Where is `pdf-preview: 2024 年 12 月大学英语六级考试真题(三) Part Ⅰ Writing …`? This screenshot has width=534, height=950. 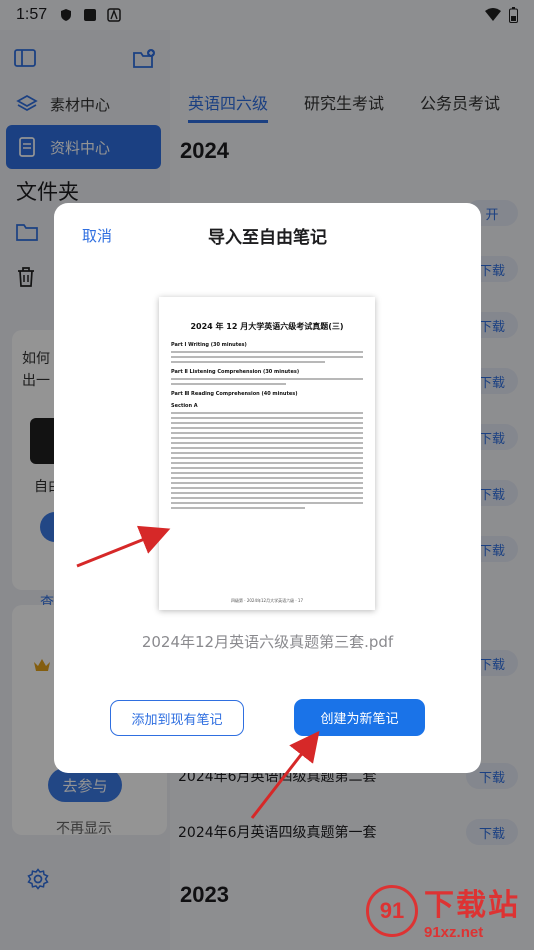
pdf-preview: 2024 年 12 月大学英语六级考试真题(三) Part Ⅰ Writing … is located at coordinates (267, 453).